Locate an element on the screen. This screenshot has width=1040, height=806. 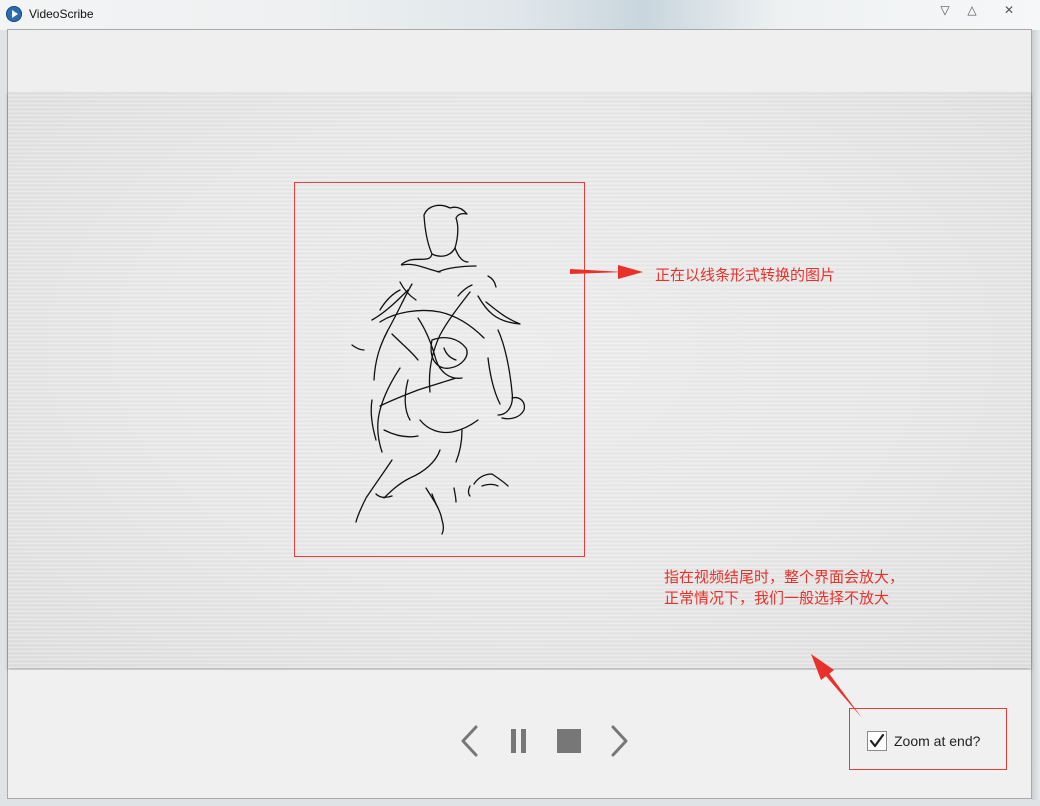
zoom-at-end-label: Zoom at end? is located at coordinates (937, 741).